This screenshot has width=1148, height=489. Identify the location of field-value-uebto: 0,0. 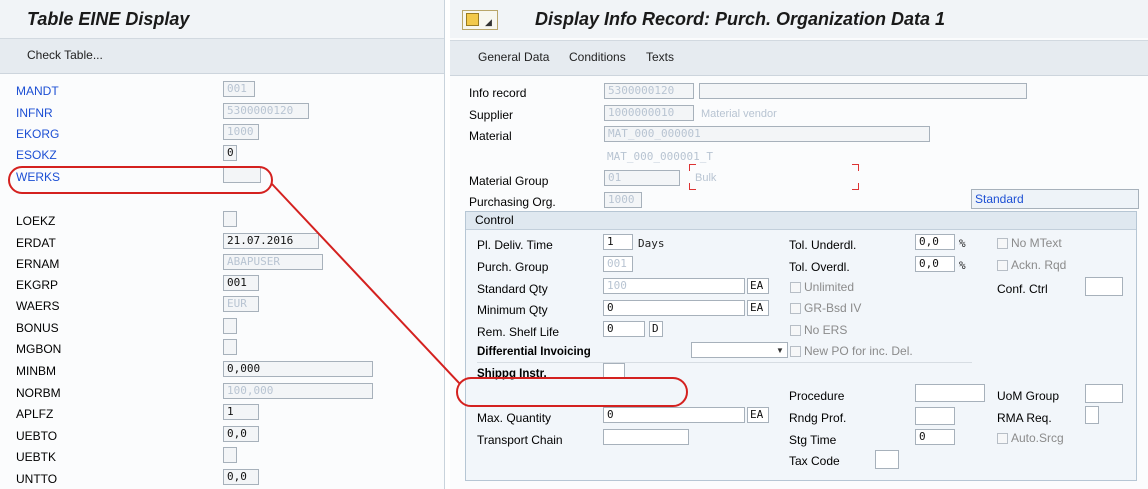
(241, 434).